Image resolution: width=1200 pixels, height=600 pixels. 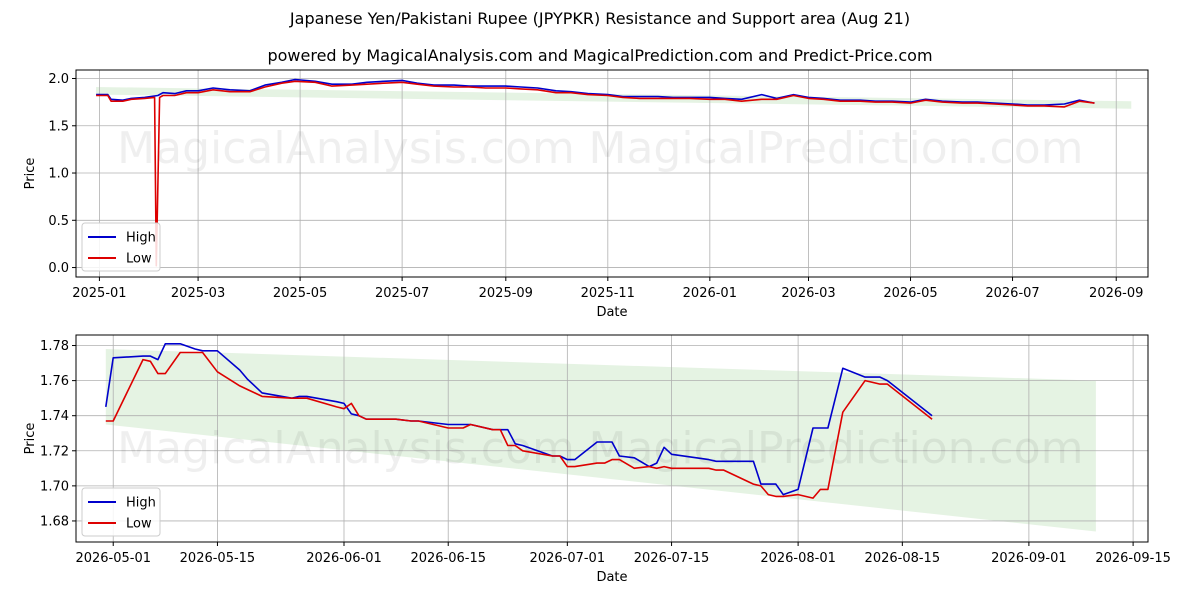 I want to click on bottom-x-tick-label-9: 2026-09-15, so click(x=1133, y=558).